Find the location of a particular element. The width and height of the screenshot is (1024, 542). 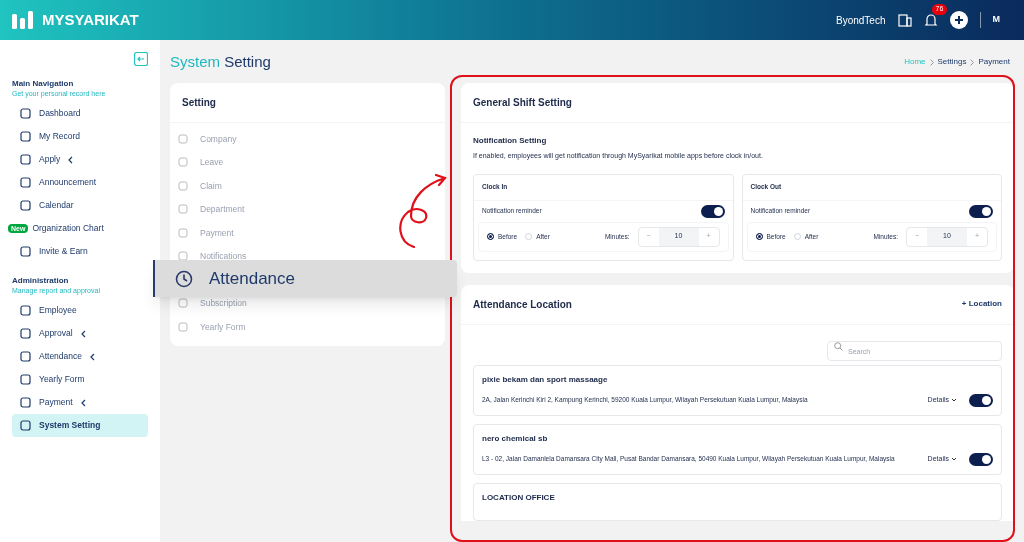

company-name: ByondTech is located at coordinates (861, 20).